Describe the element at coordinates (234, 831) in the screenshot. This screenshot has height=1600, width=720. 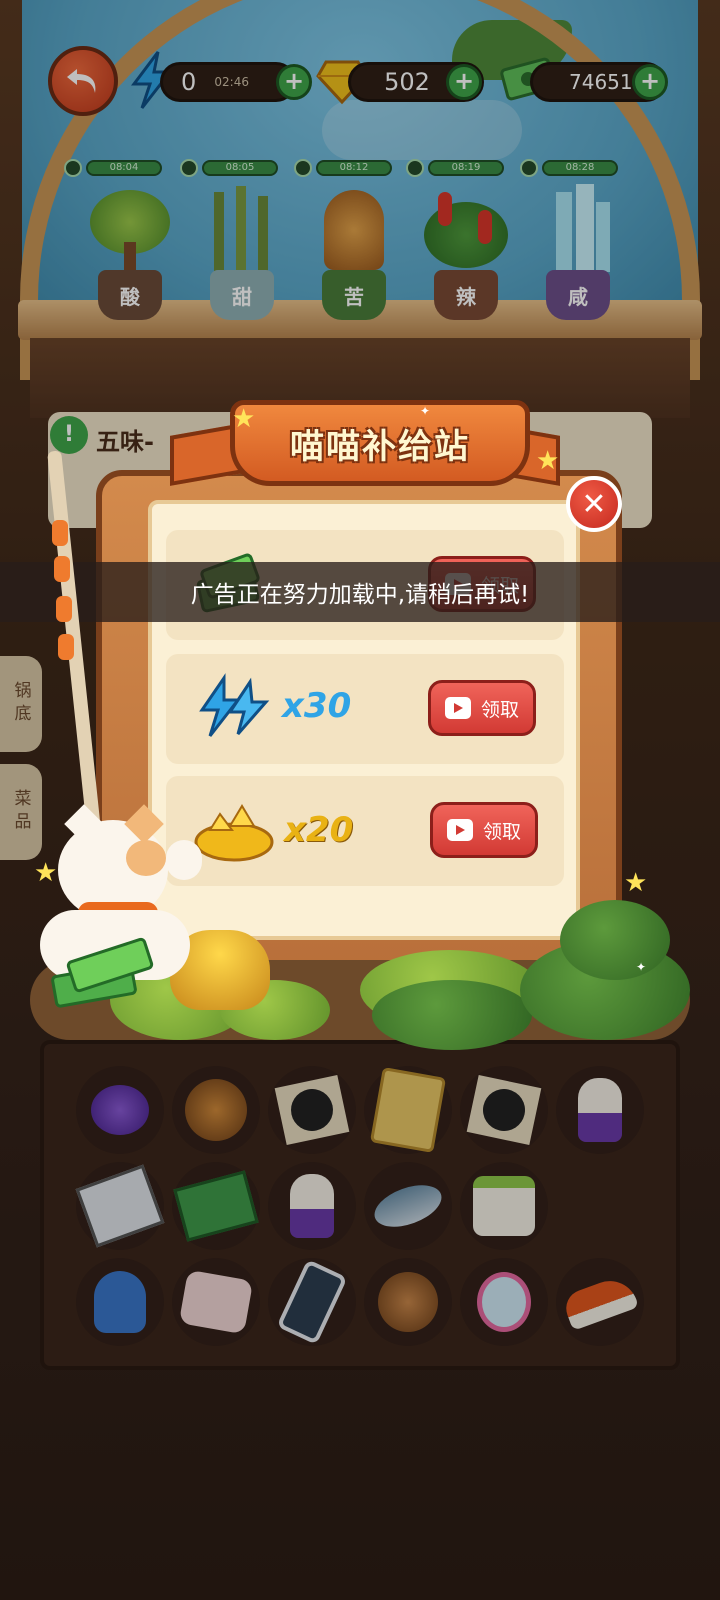
I see `gem-pile-icon` at that location.